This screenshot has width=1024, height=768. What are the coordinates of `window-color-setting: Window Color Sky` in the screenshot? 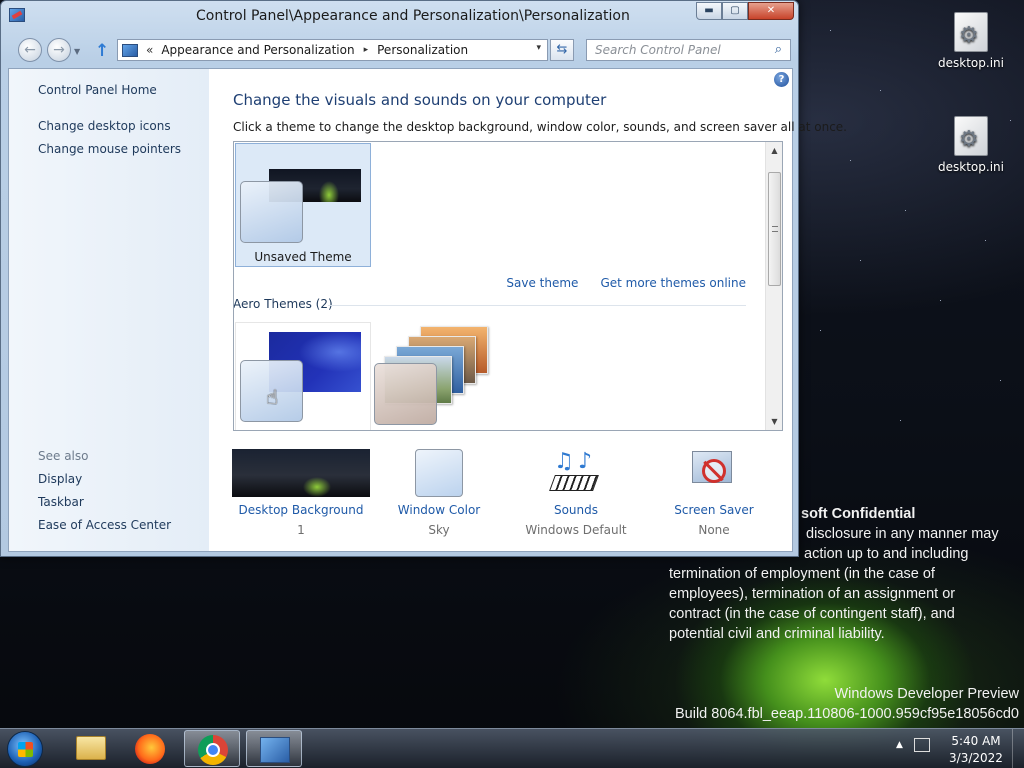 It's located at (439, 493).